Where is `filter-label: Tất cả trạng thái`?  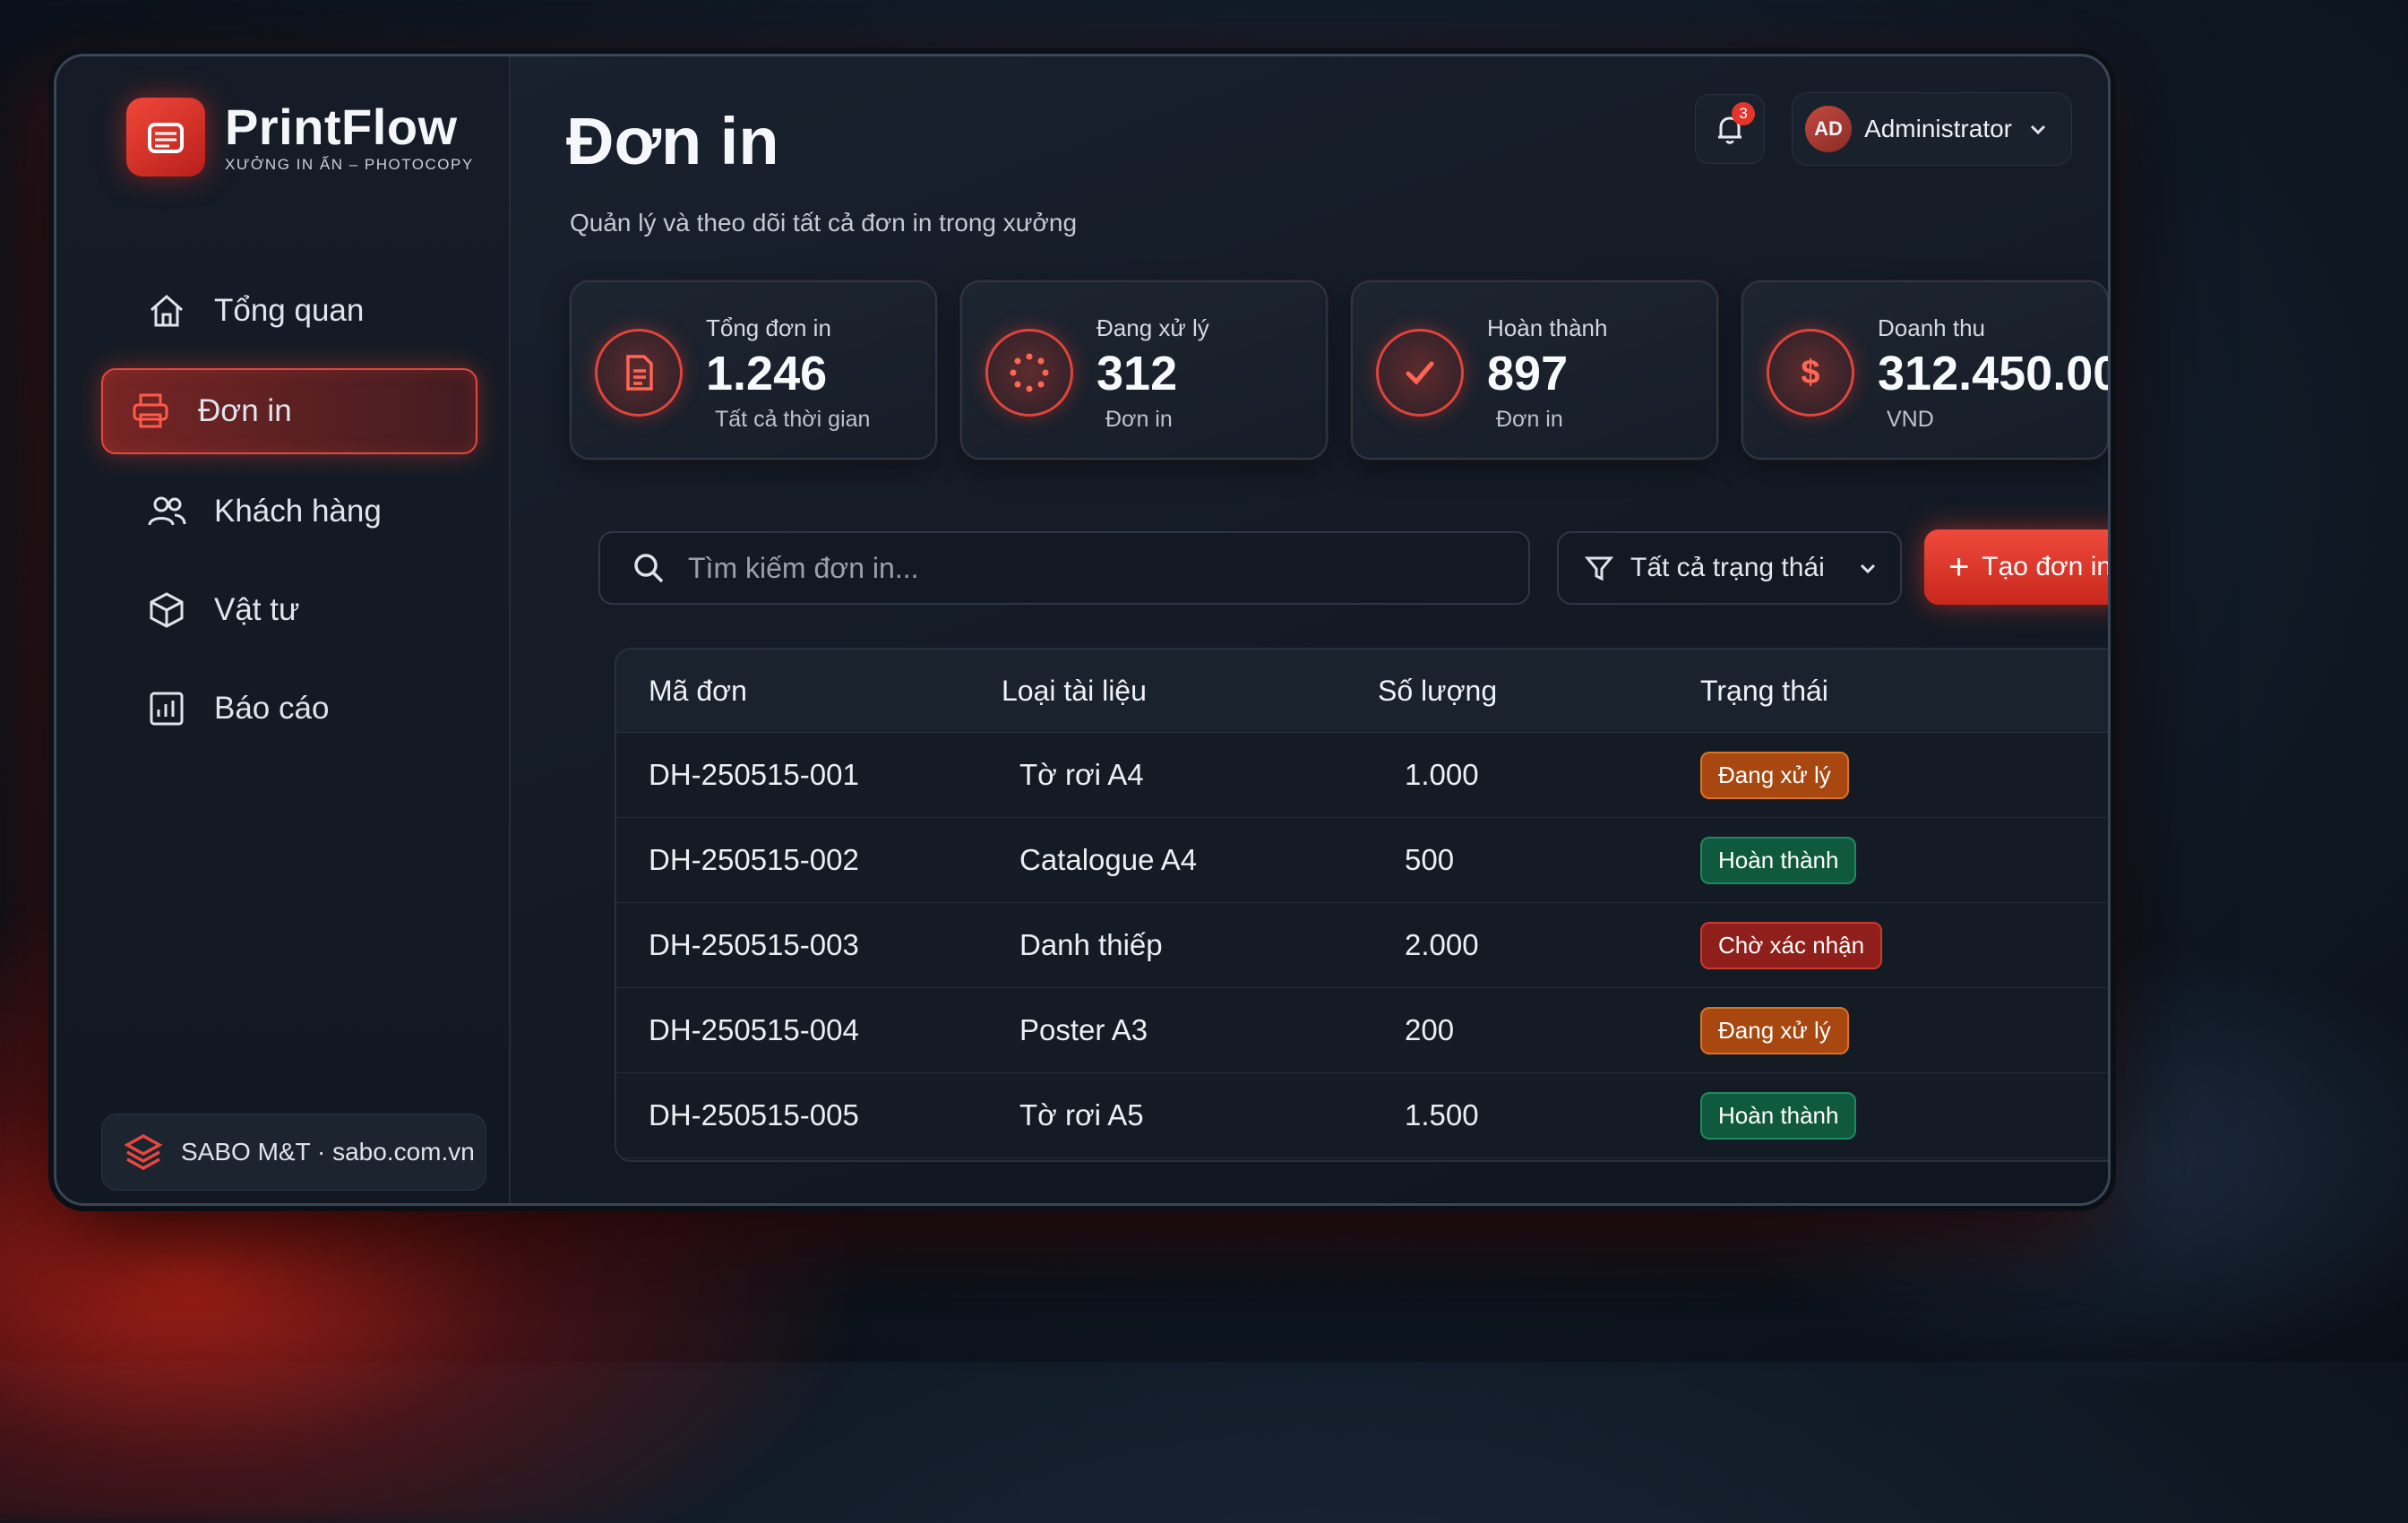
filter-label: Tất cả trạng thái is located at coordinates (1727, 567).